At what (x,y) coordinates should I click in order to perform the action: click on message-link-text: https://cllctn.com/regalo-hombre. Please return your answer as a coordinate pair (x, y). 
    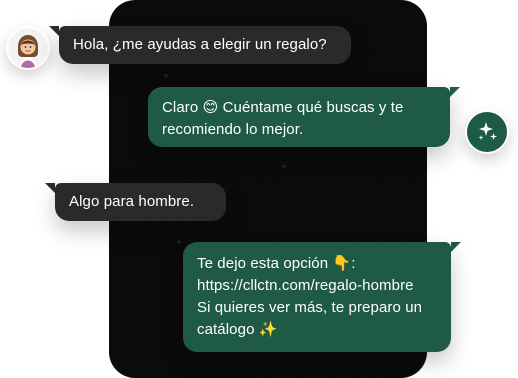
    Looking at the image, I should click on (317, 286).